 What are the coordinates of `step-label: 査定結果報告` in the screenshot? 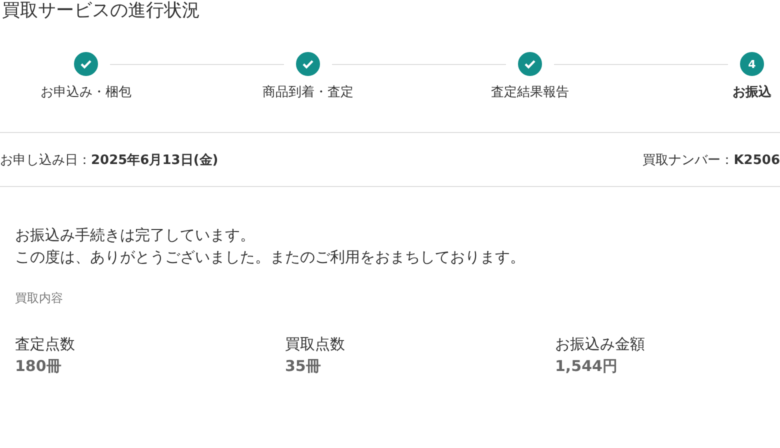 It's located at (530, 93).